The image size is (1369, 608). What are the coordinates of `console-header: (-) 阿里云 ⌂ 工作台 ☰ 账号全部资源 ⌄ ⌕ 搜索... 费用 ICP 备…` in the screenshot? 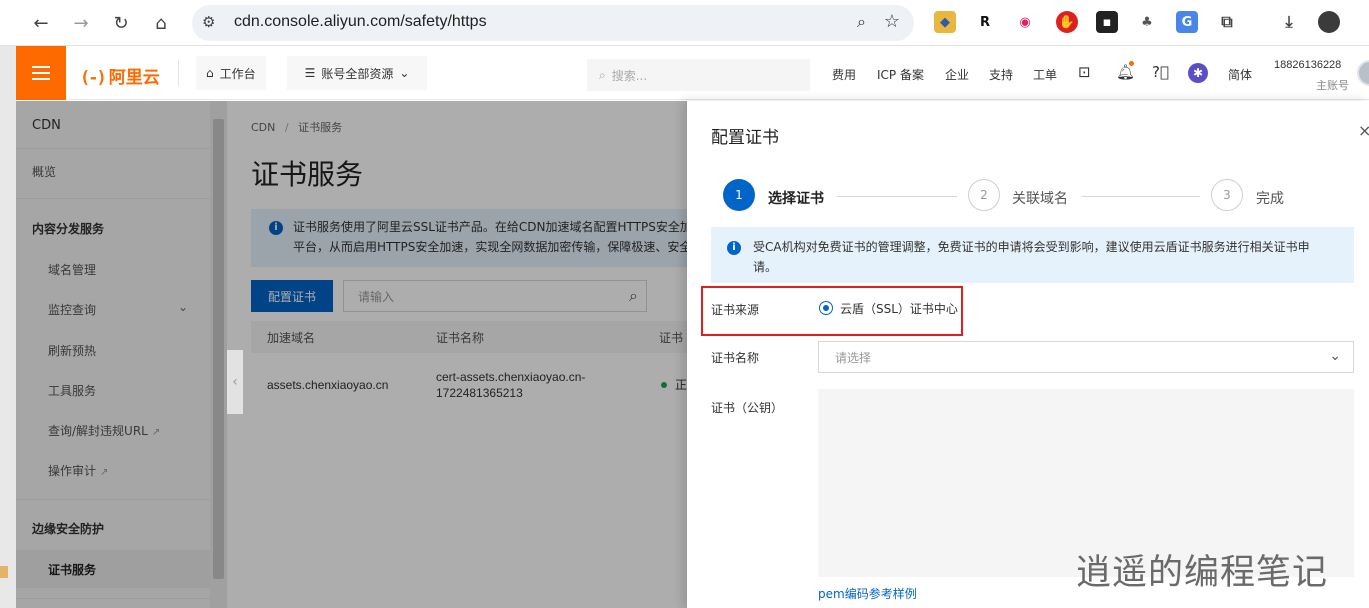 It's located at (692, 73).